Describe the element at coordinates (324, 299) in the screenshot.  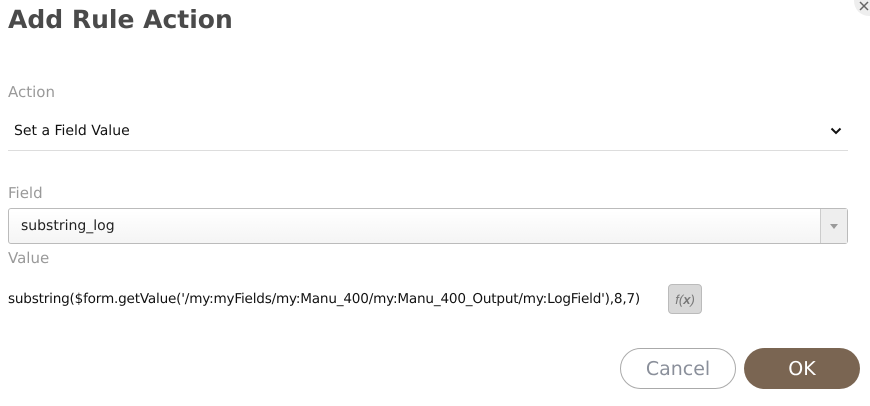
I see `value-expression: substring($form.getValue('/my:myFields/my:Manu_400/my:Manu_400_Output/my:LogField'),8,7)` at that location.